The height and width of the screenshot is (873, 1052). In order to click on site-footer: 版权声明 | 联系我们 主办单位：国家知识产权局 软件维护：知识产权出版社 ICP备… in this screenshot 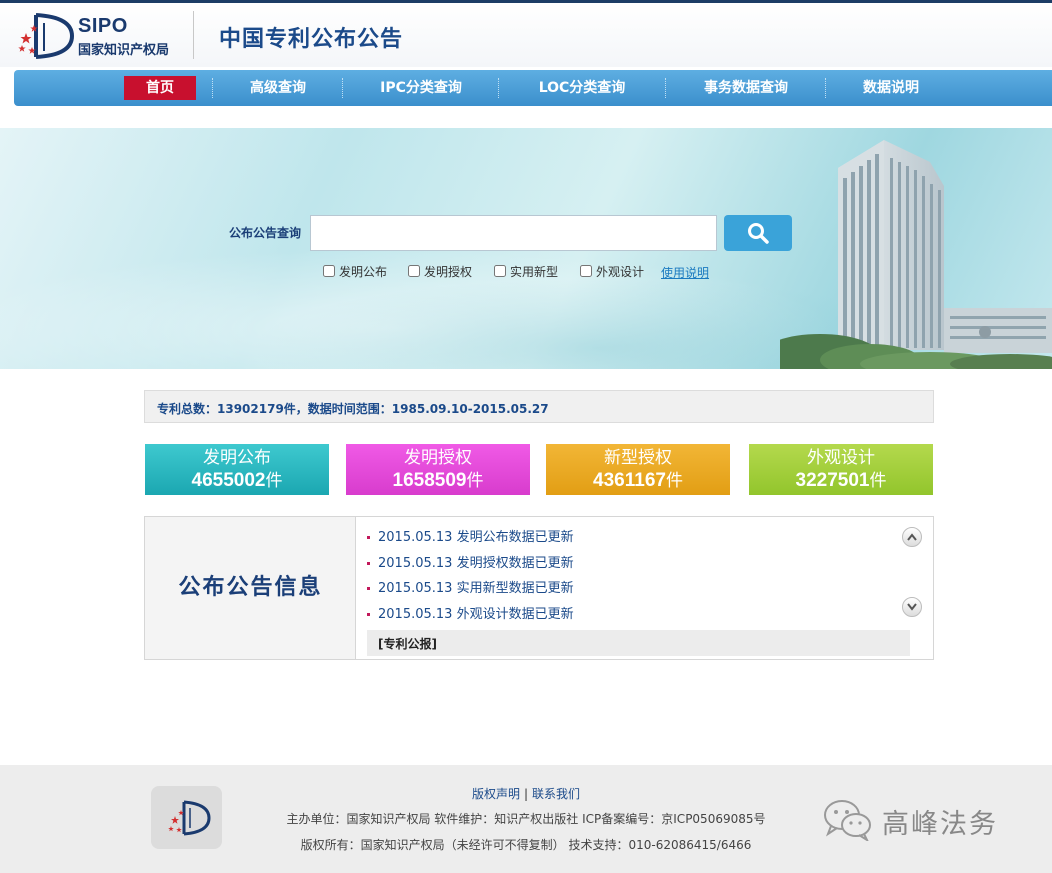, I will do `click(526, 819)`.